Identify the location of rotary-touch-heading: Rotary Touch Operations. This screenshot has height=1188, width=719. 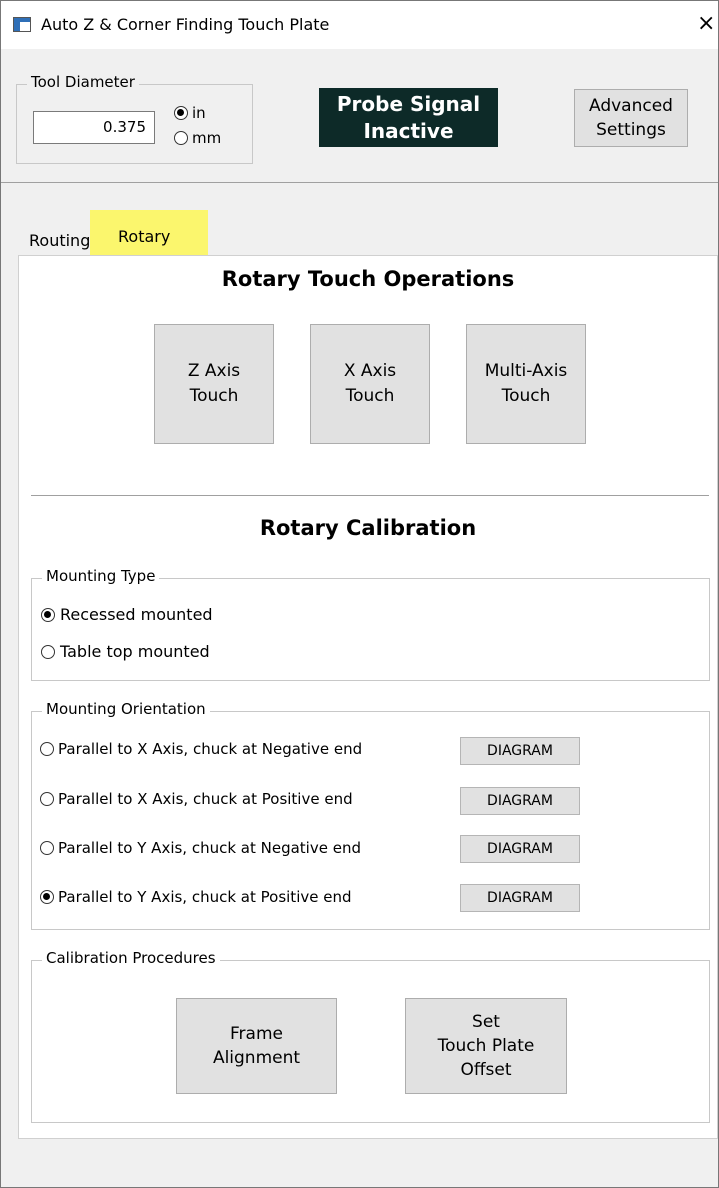
(368, 279).